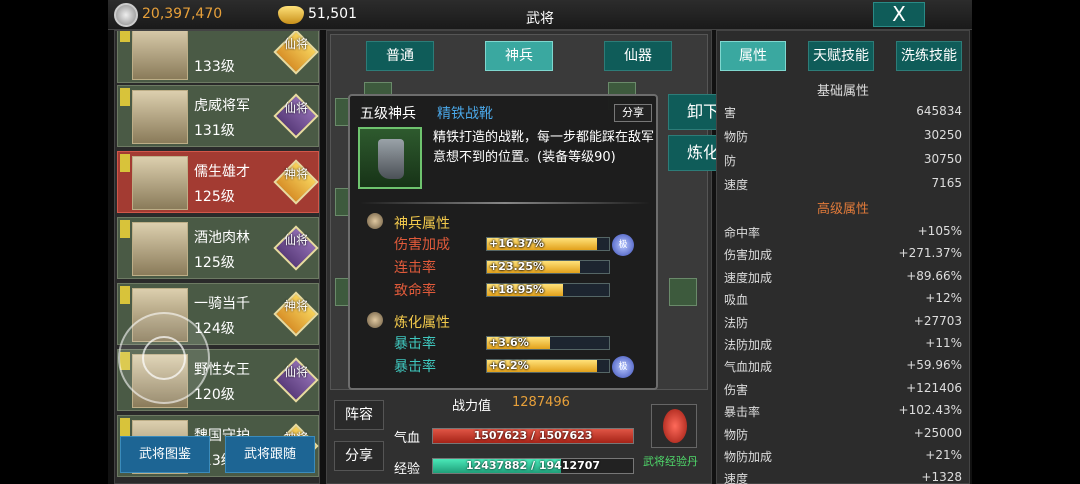 The height and width of the screenshot is (484, 1080). What do you see at coordinates (753, 56) in the screenshot?
I see `tab-attributes: 属性` at bounding box center [753, 56].